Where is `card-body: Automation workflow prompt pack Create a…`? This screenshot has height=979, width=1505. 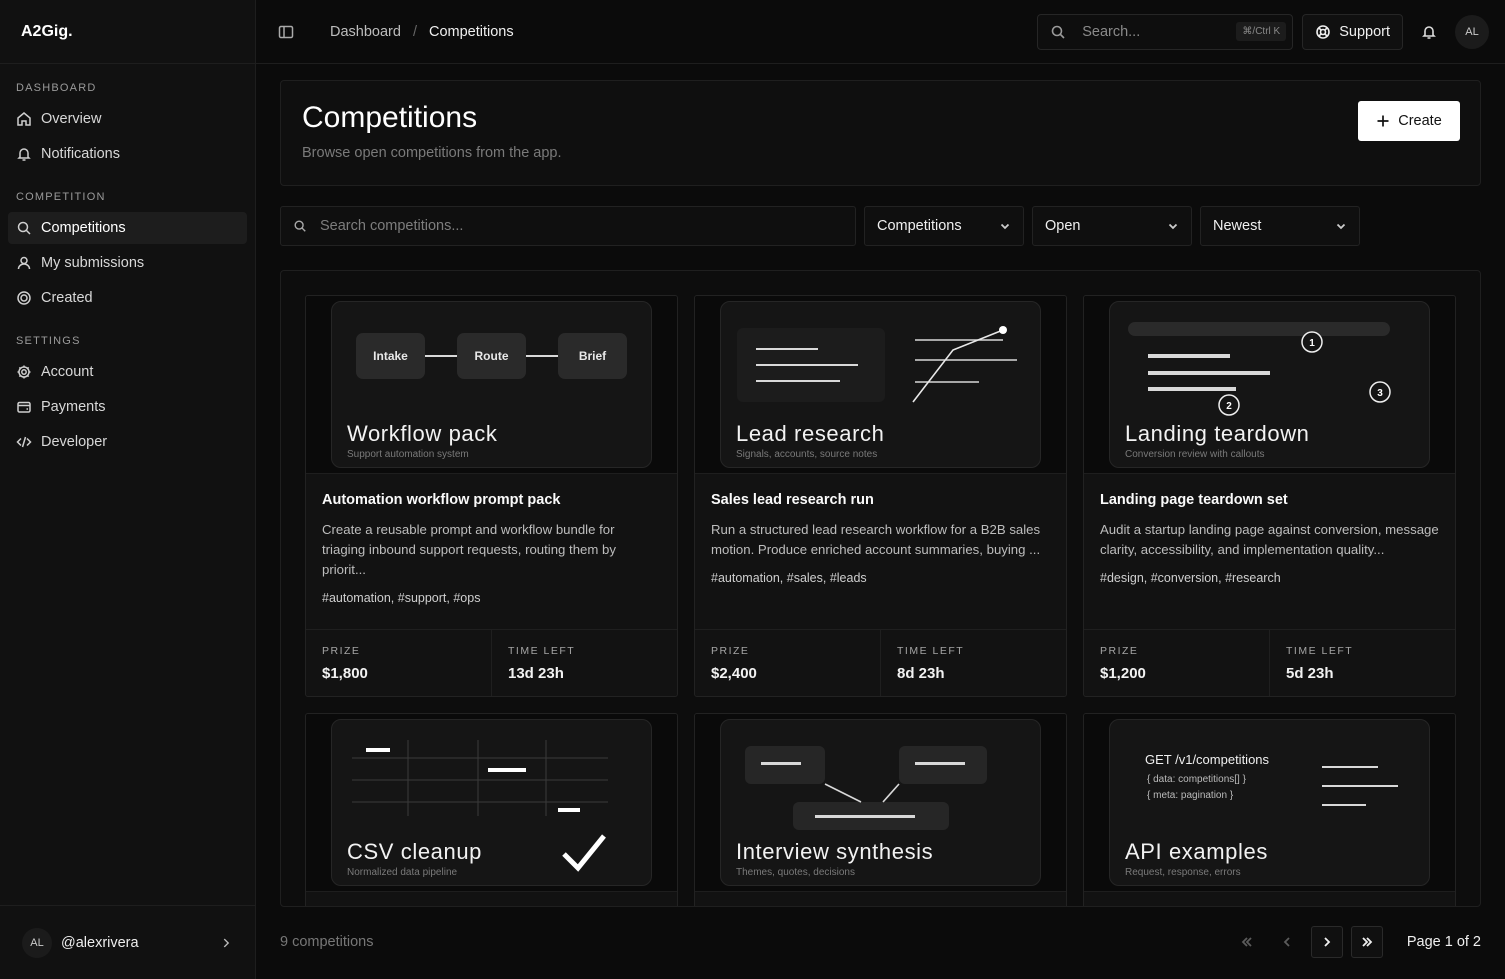
card-body: Automation workflow prompt pack Create a… is located at coordinates (491, 551).